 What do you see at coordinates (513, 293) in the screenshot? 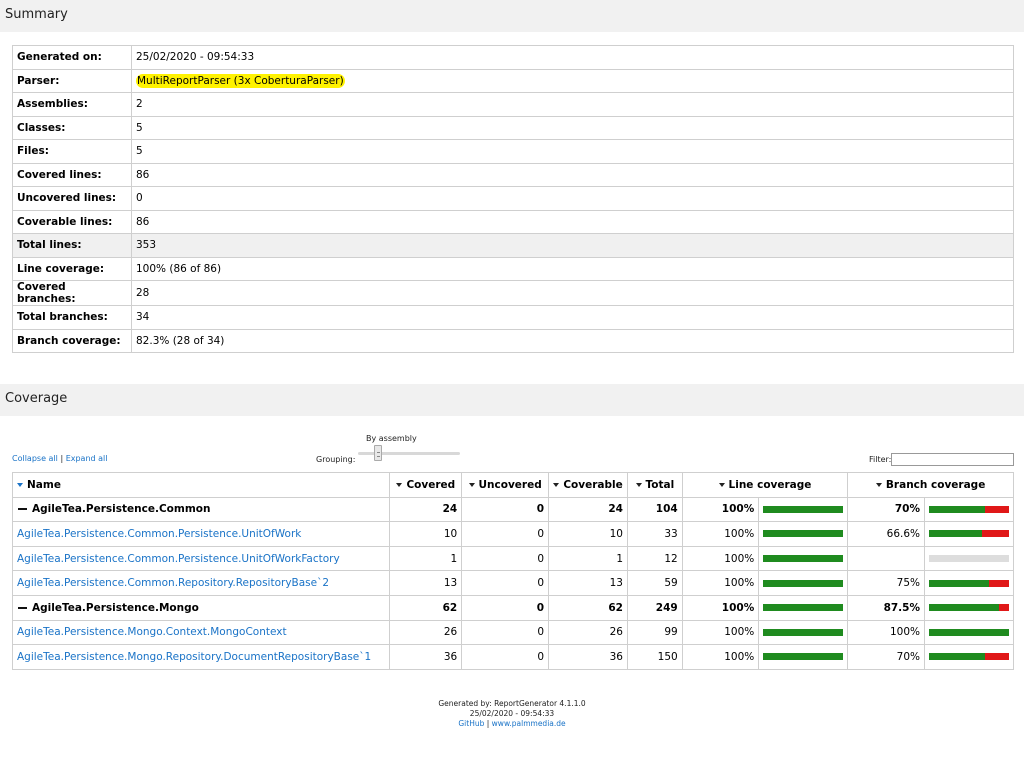
I see `summary-row: Covered branches: 28` at bounding box center [513, 293].